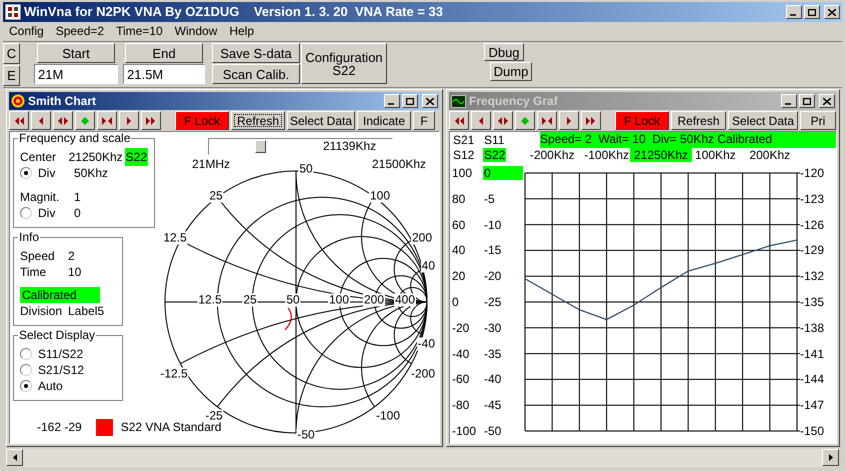 The width and height of the screenshot is (845, 471). Describe the element at coordinates (211, 164) in the screenshot. I see `range-start-label: 21MHz` at that location.